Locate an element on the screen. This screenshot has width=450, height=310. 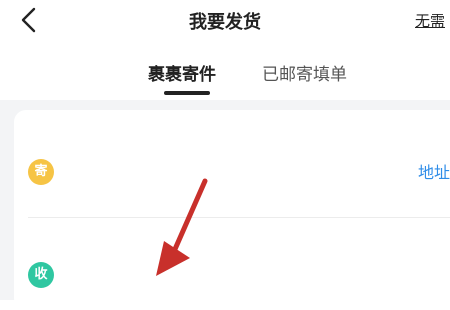
tab-mailed-form: 已邮寄填单 is located at coordinates (304, 72).